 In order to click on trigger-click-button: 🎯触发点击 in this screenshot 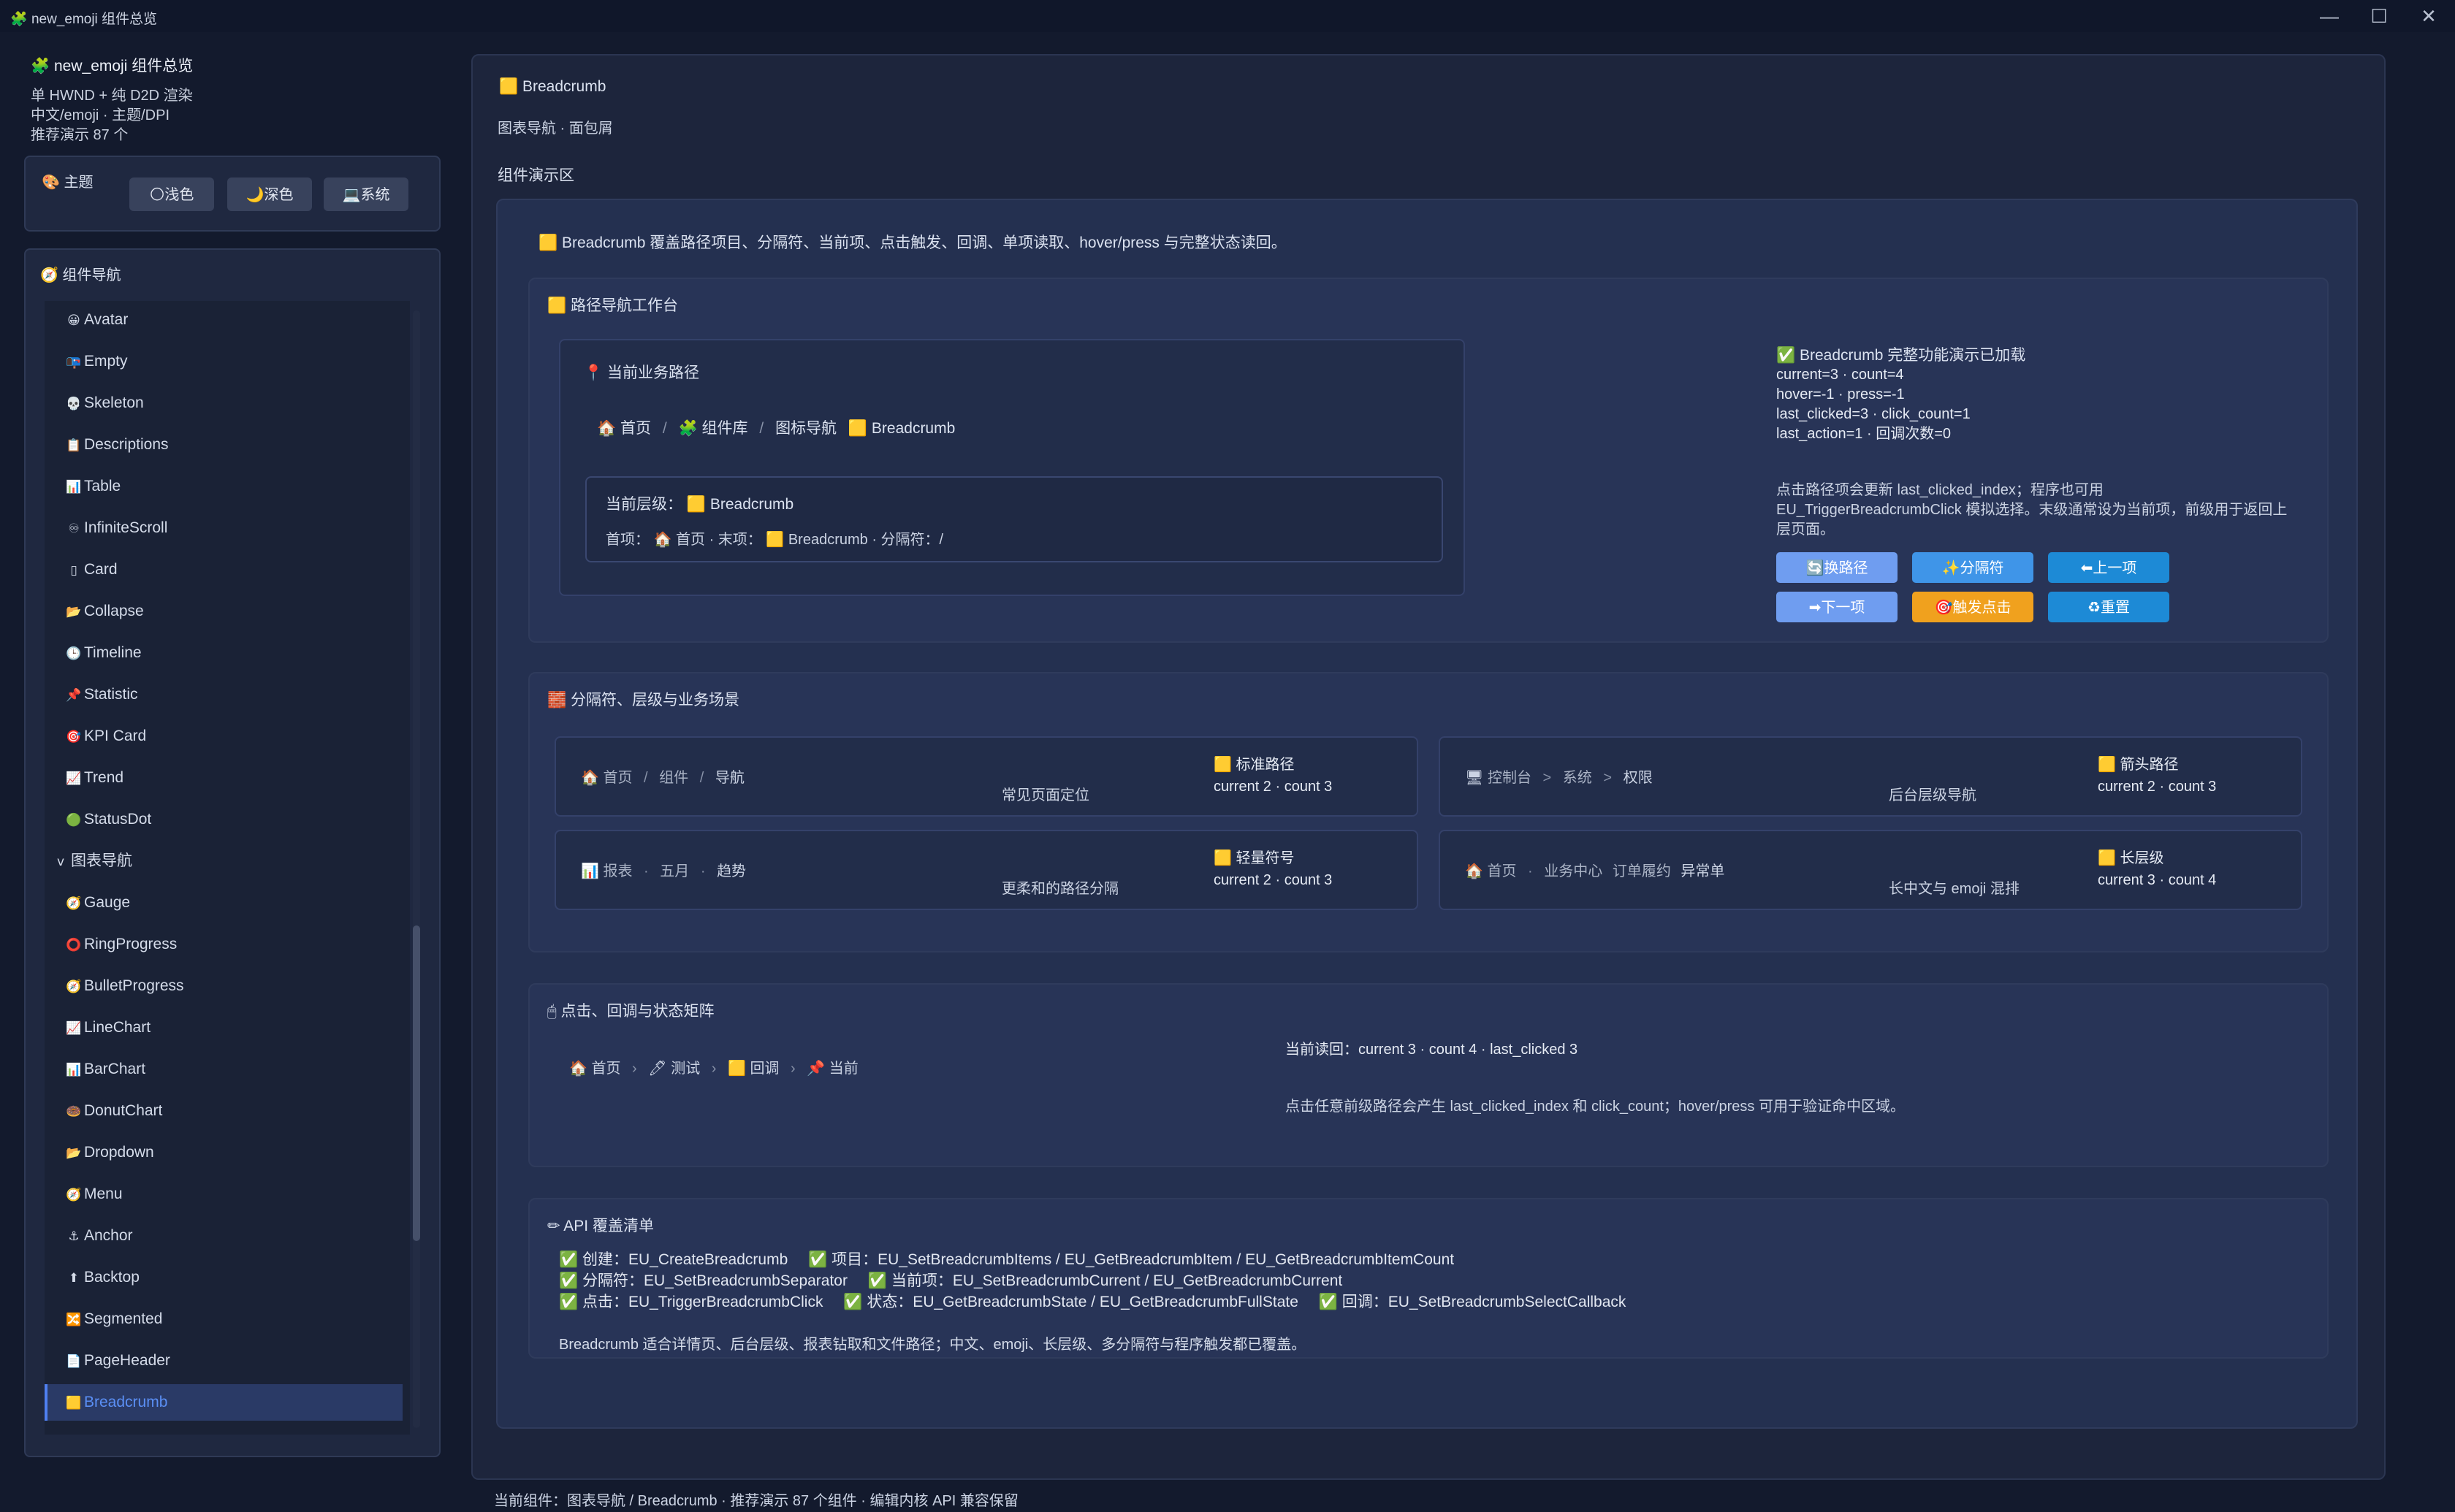, I will do `click(1972, 607)`.